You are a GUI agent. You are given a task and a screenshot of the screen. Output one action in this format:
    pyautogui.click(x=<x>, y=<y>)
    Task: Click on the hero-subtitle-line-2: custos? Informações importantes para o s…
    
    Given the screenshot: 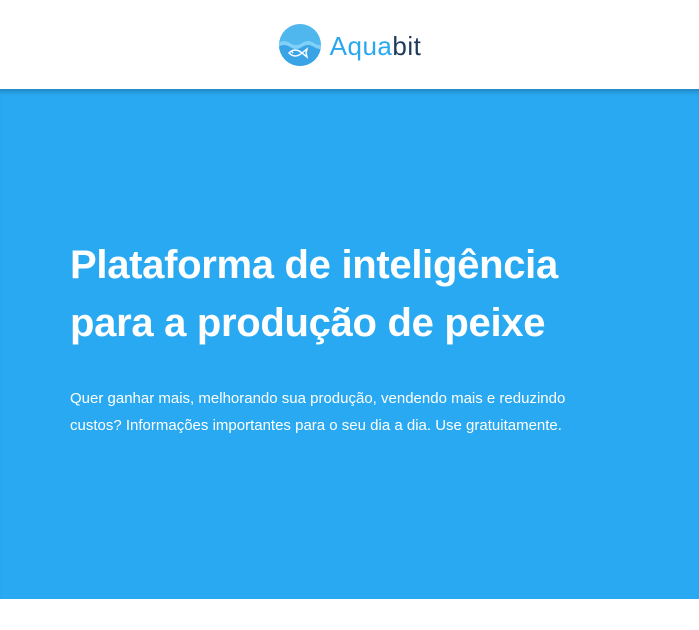 What is the action you would take?
    pyautogui.click(x=316, y=425)
    